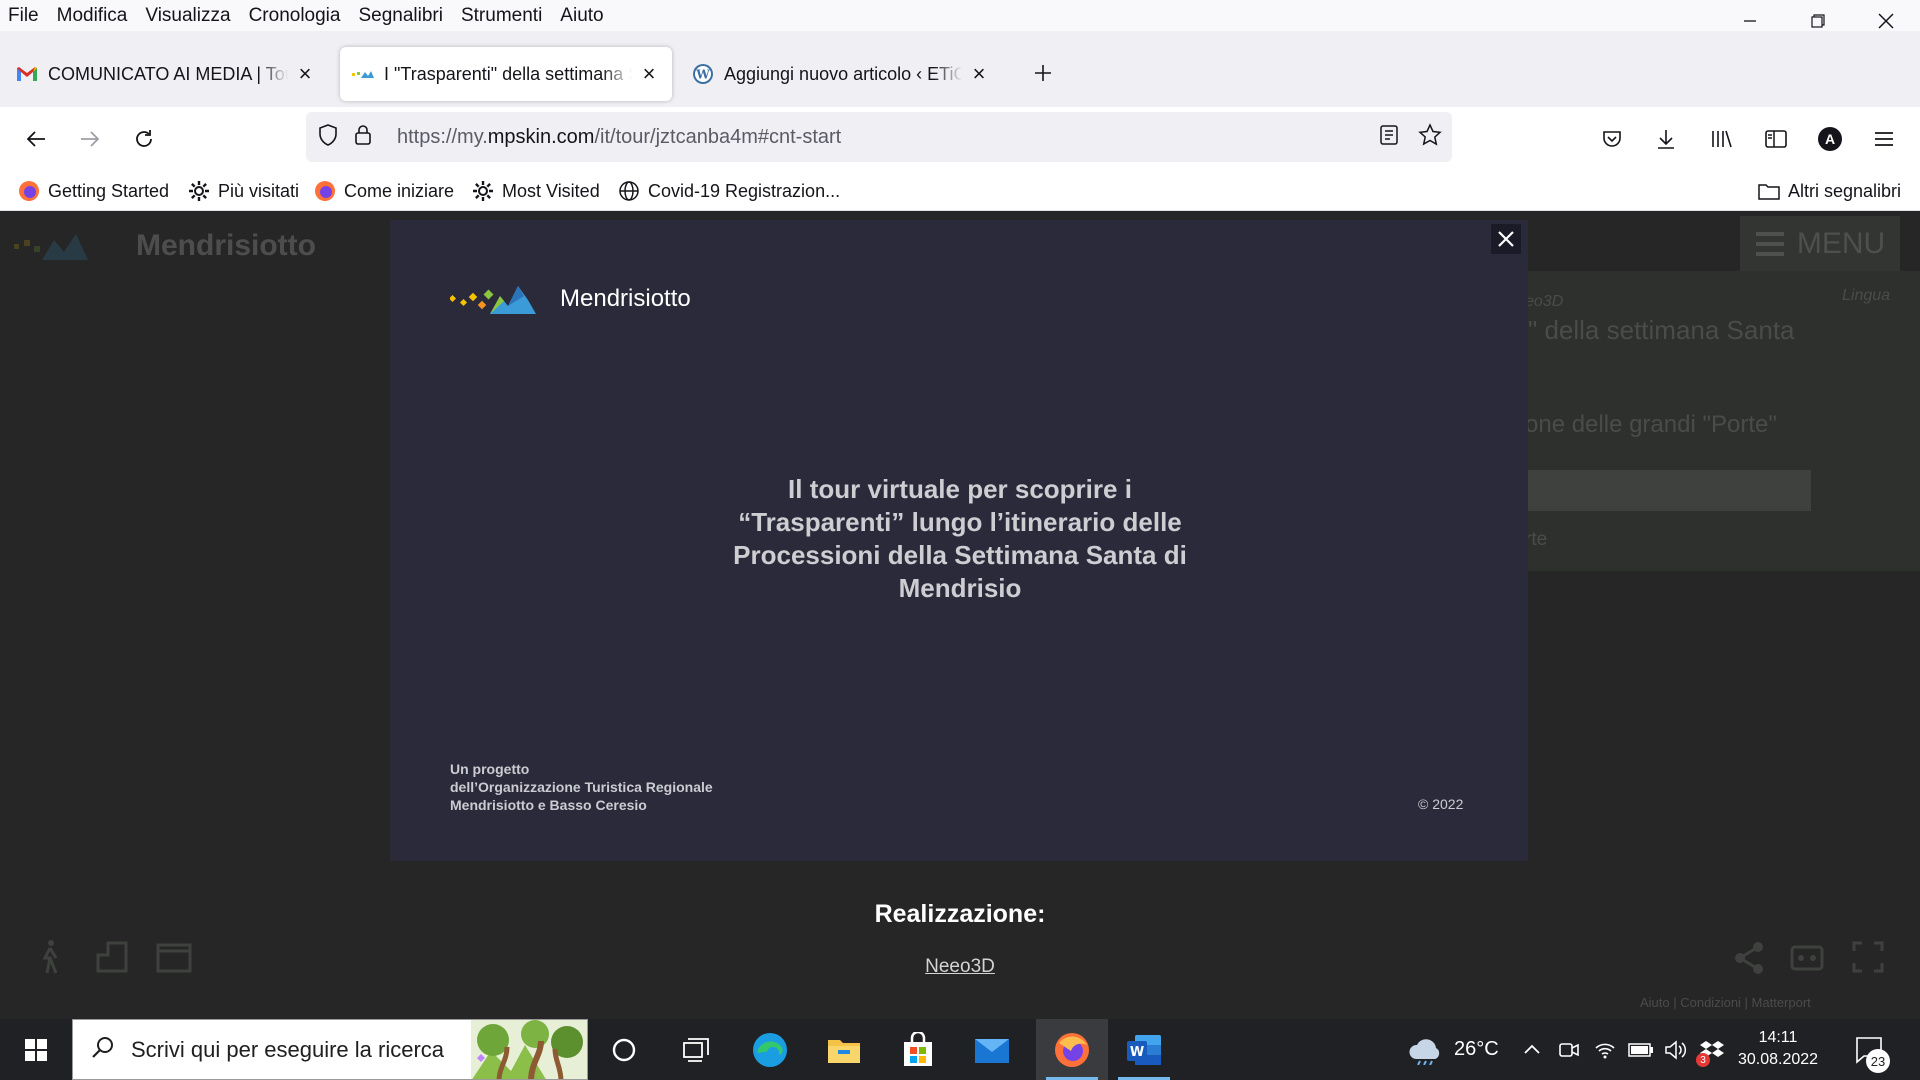 Image resolution: width=1920 pixels, height=1080 pixels. I want to click on credits-title: Realizzazione:, so click(960, 914).